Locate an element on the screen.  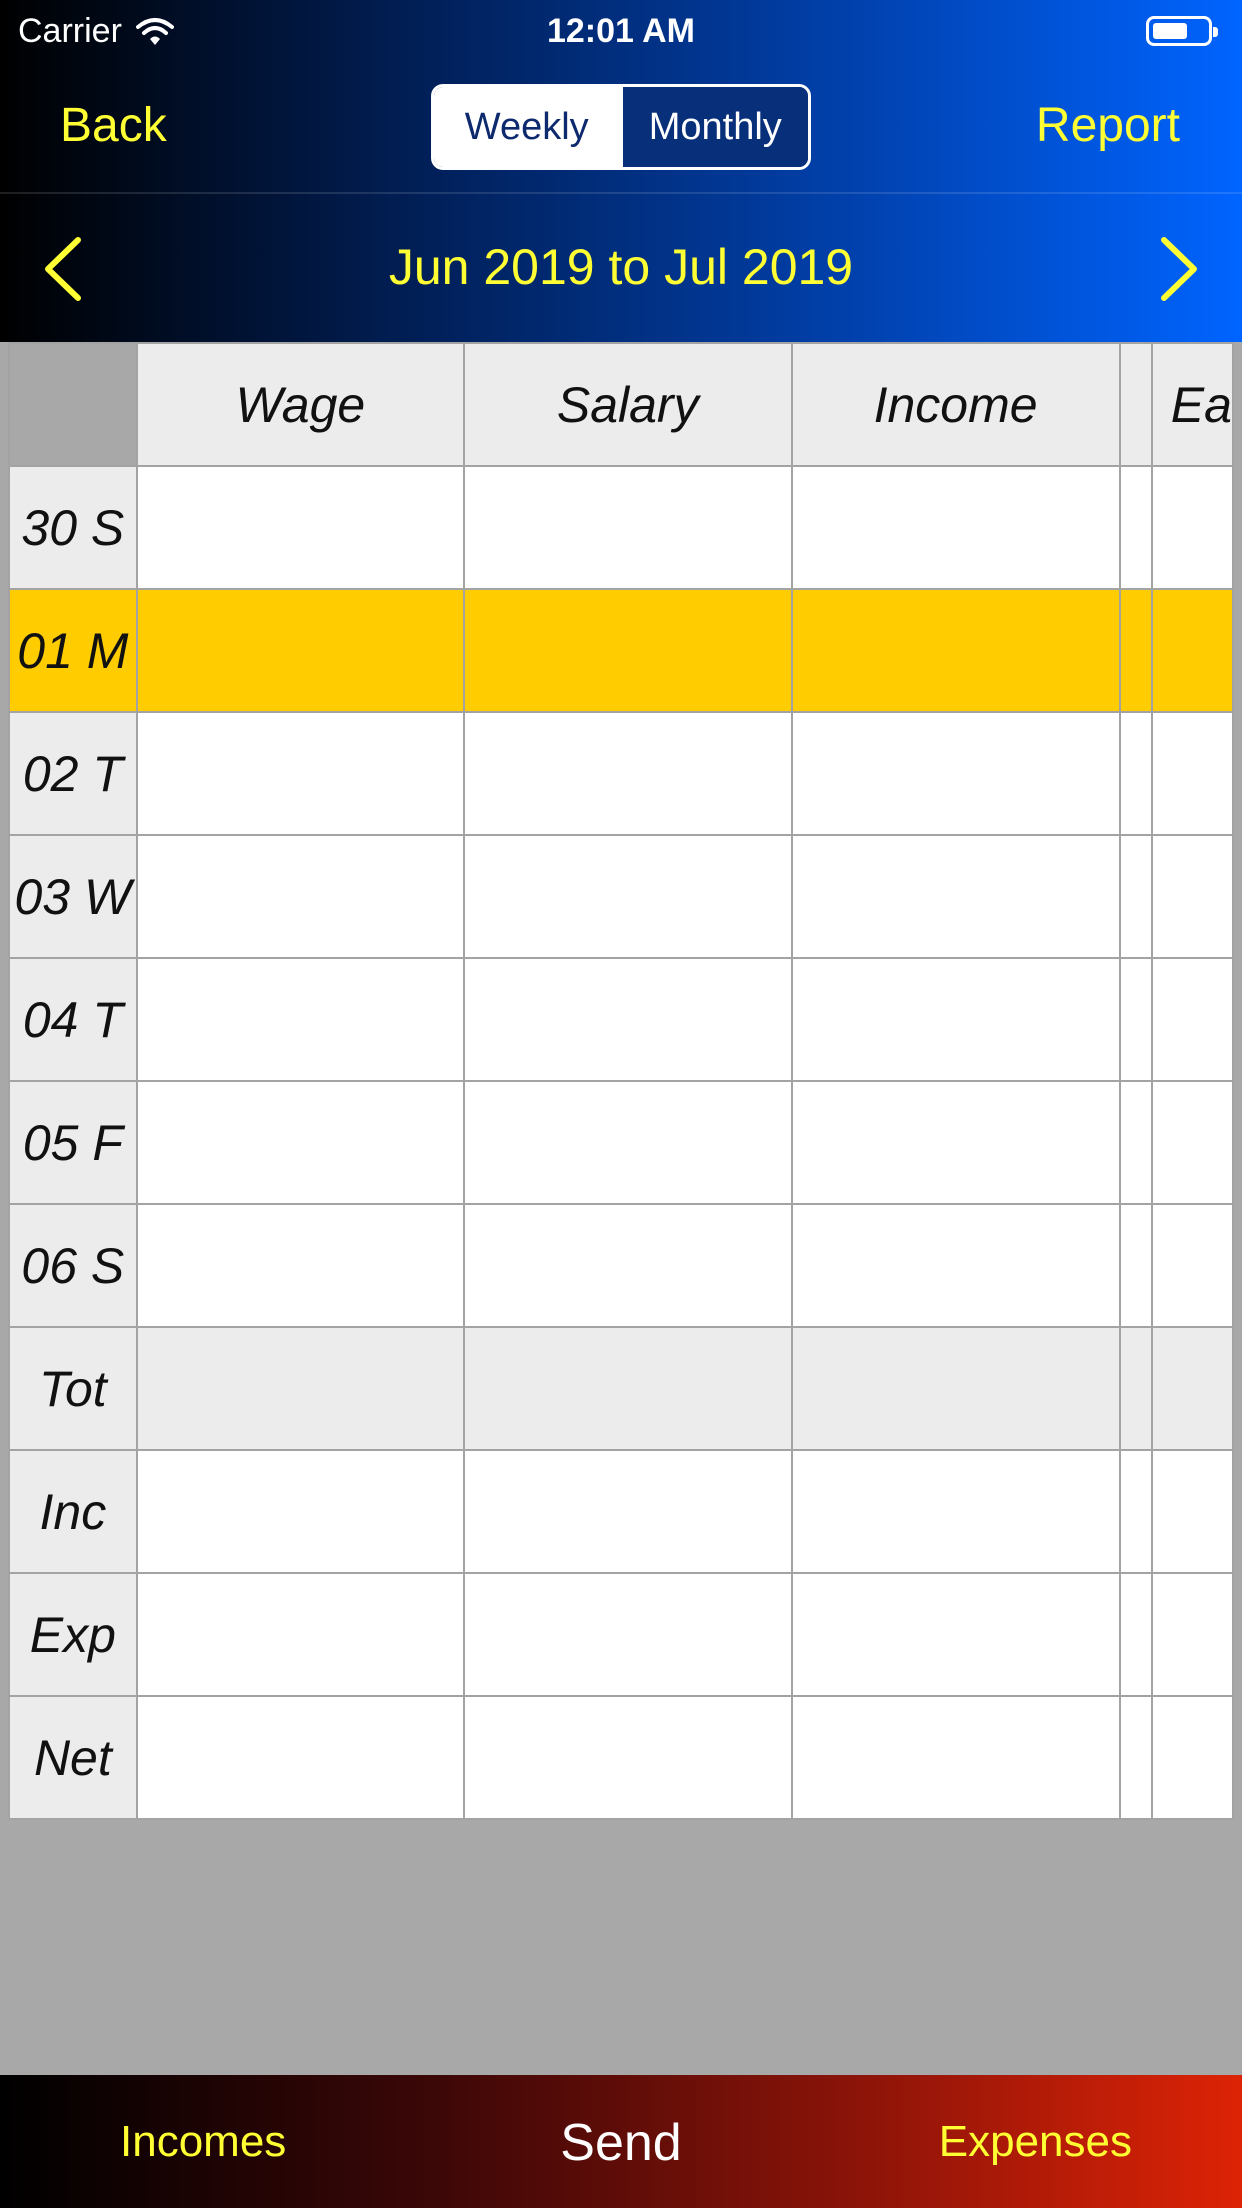
table-row: Inc is located at coordinates (621, 1511).